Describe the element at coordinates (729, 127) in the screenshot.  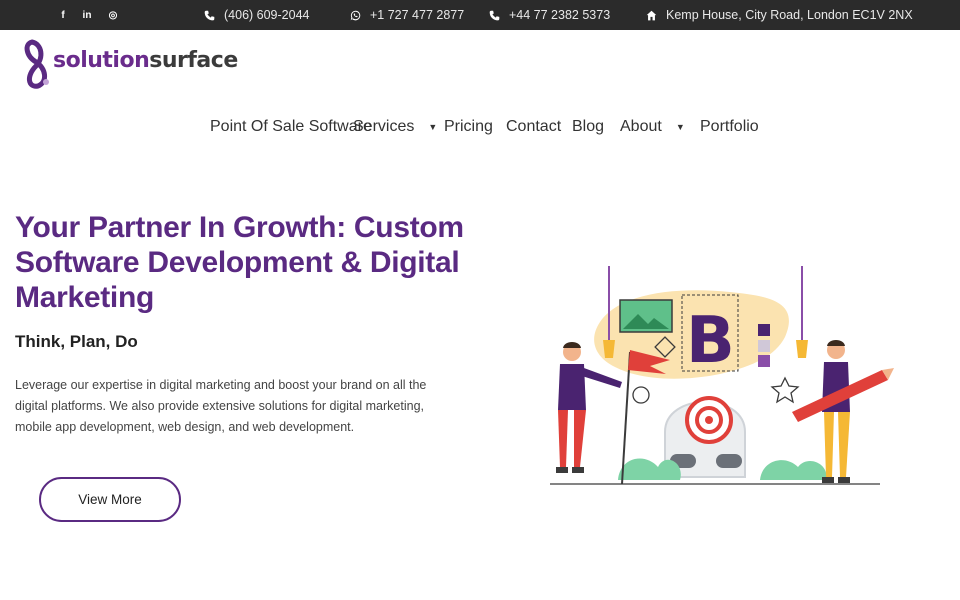
I see `nav-item-portfolio: Portfolio` at that location.